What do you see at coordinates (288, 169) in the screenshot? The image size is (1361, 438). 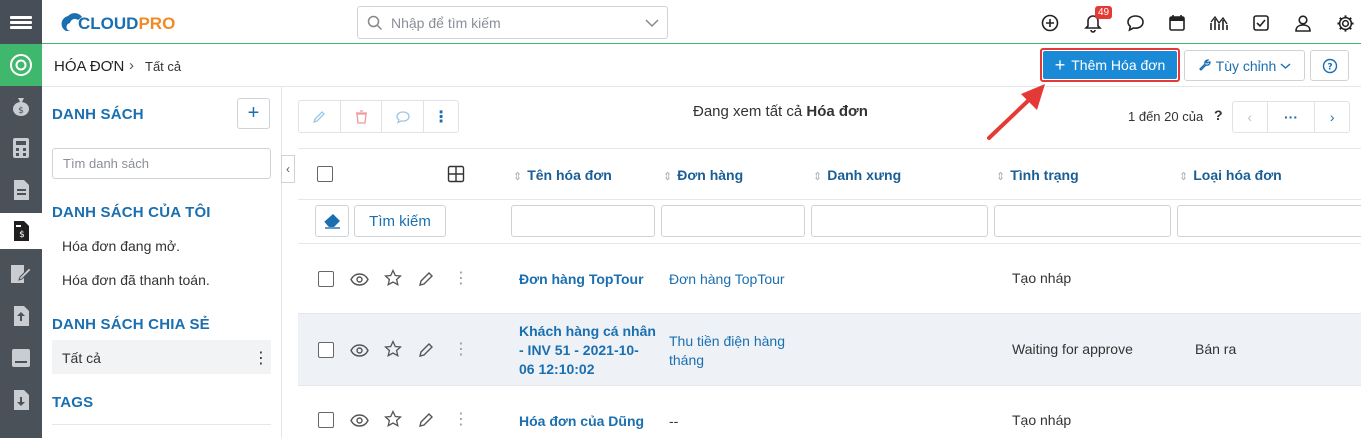 I see `collapse-sidebar-button: ‹` at bounding box center [288, 169].